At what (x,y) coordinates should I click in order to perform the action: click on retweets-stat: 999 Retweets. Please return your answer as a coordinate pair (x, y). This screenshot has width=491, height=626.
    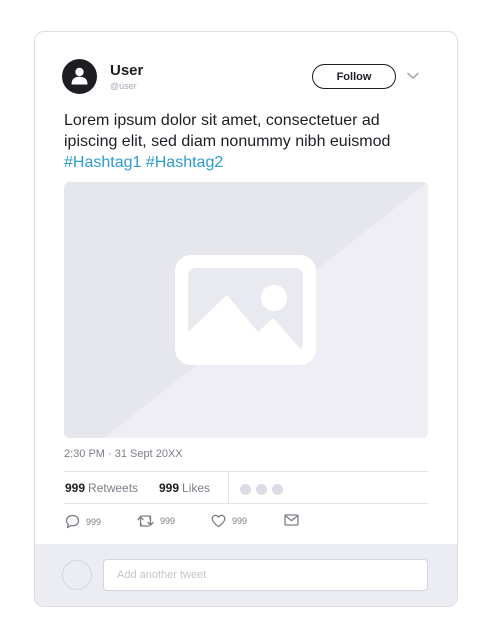
    Looking at the image, I should click on (101, 488).